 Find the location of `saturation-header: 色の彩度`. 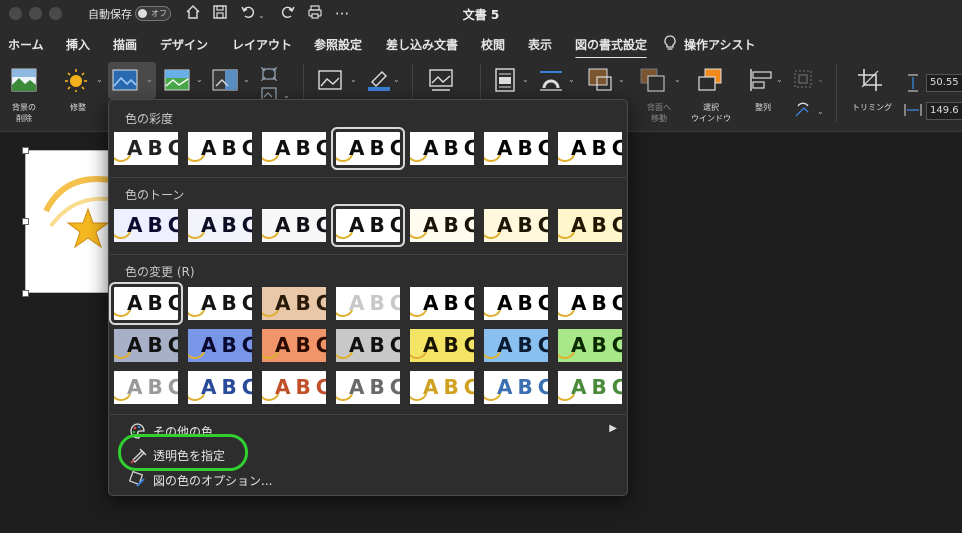

saturation-header: 色の彩度 is located at coordinates (149, 119).